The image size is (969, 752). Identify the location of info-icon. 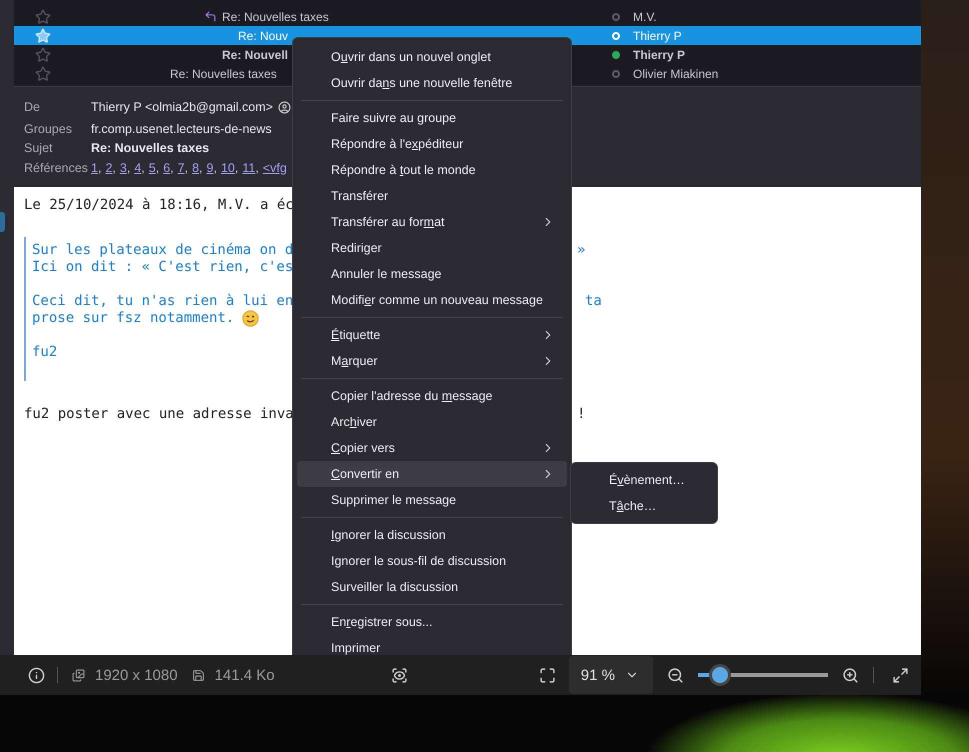
(36, 675).